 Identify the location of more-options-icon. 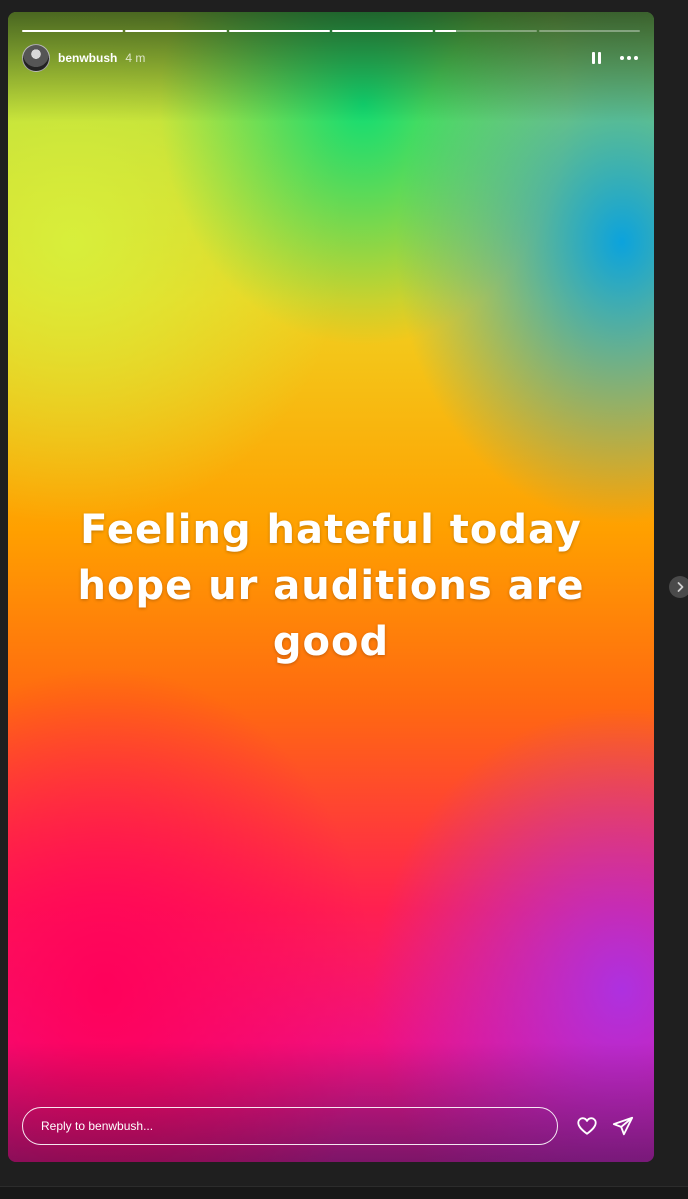
(629, 58).